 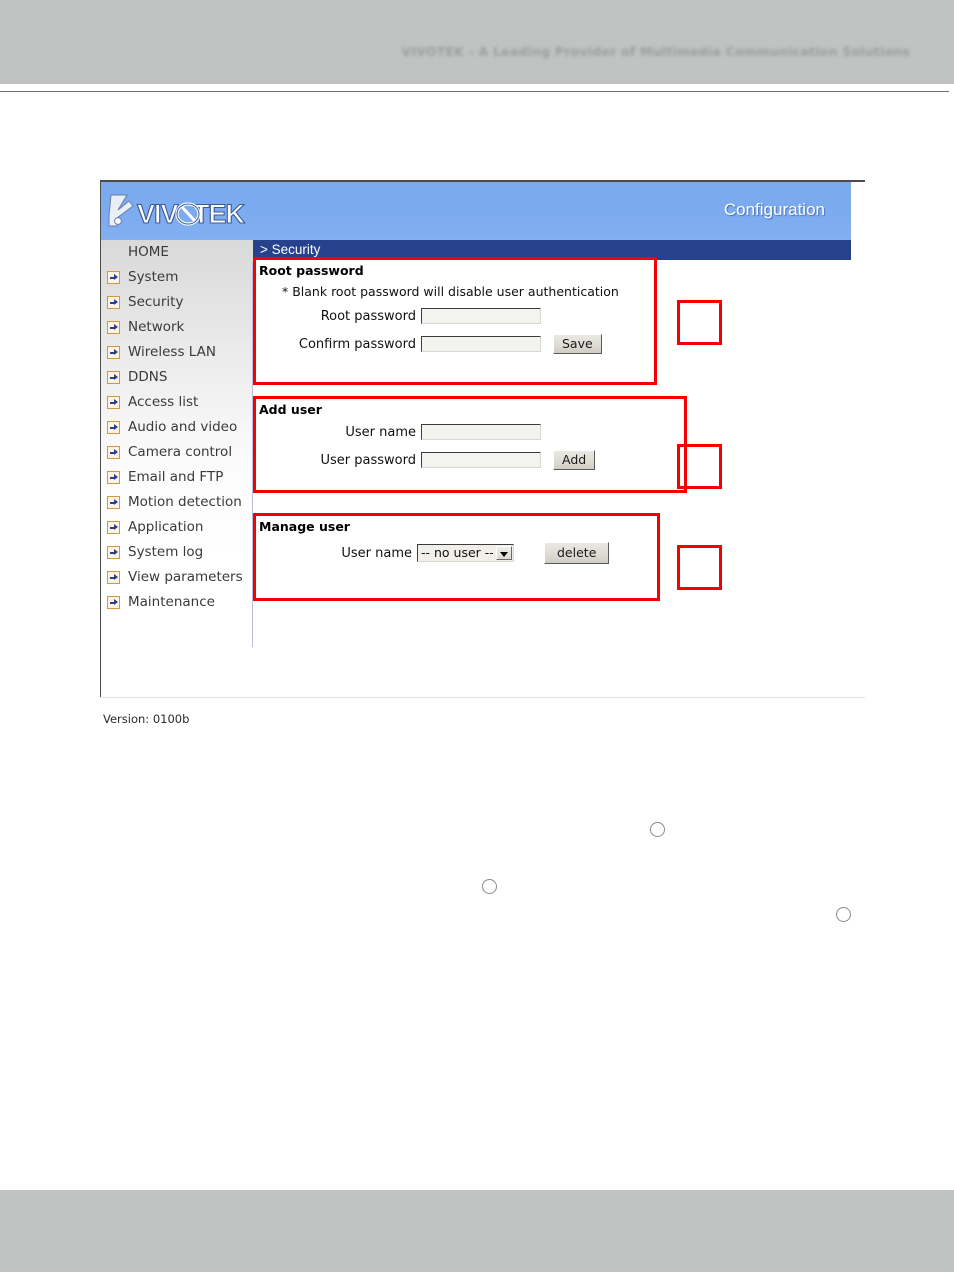 I want to click on banner-title: Configuration, so click(x=774, y=209).